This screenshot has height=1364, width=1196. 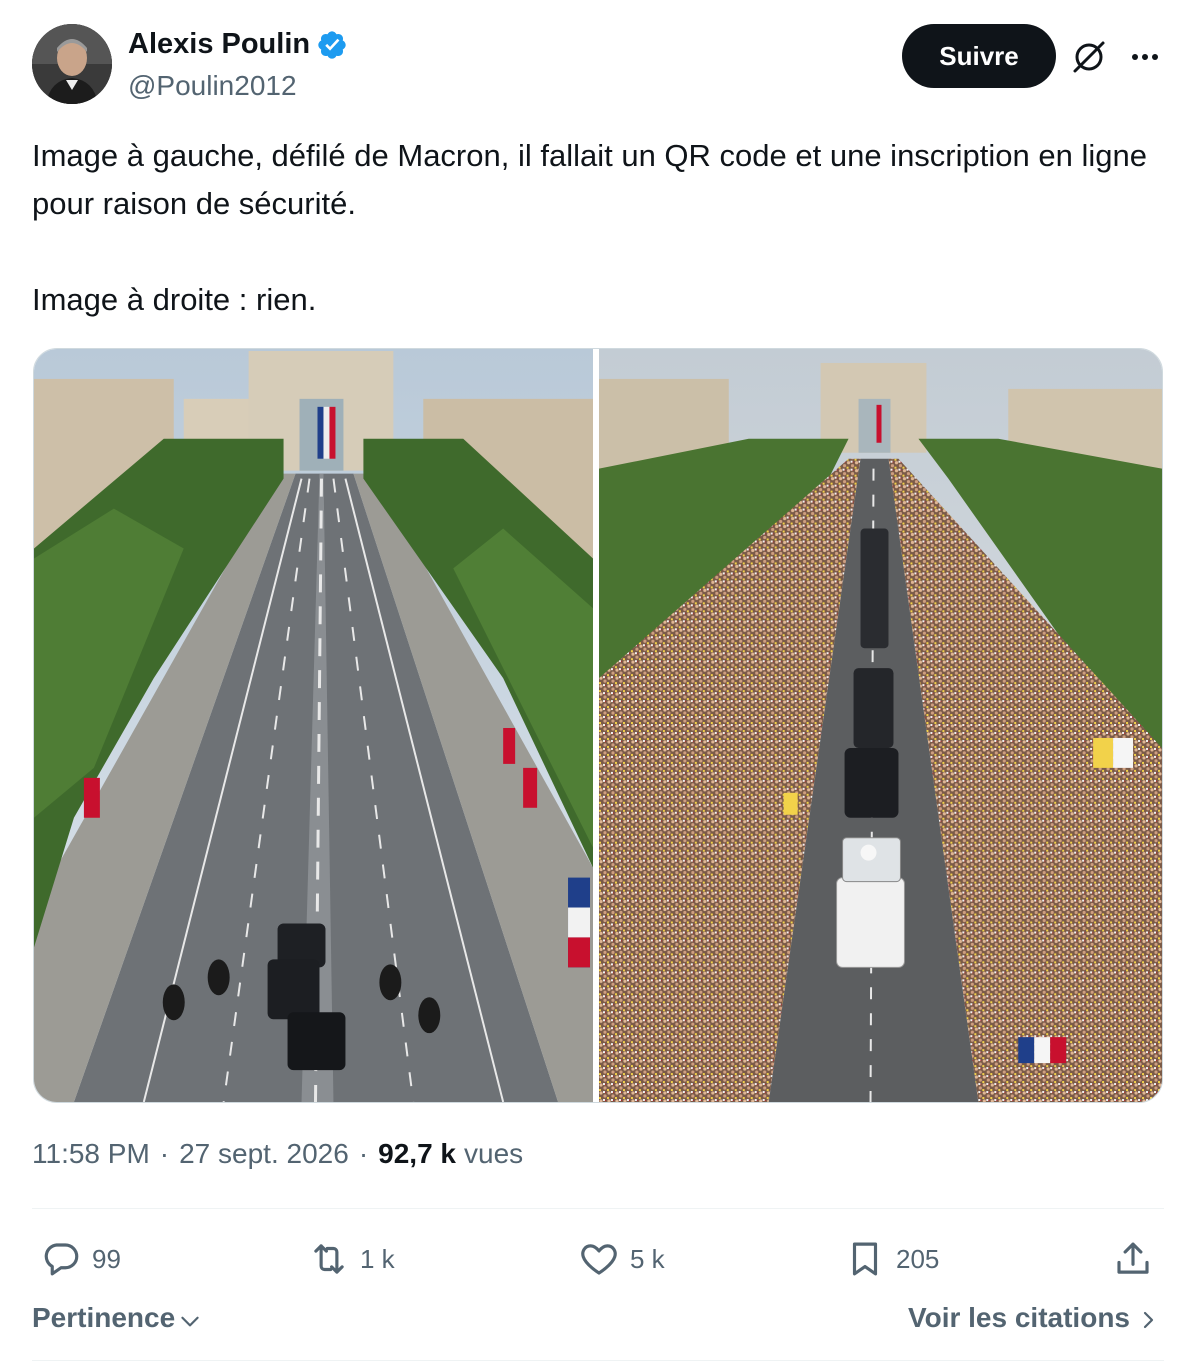 What do you see at coordinates (329, 1259) in the screenshot?
I see `repost-icon` at bounding box center [329, 1259].